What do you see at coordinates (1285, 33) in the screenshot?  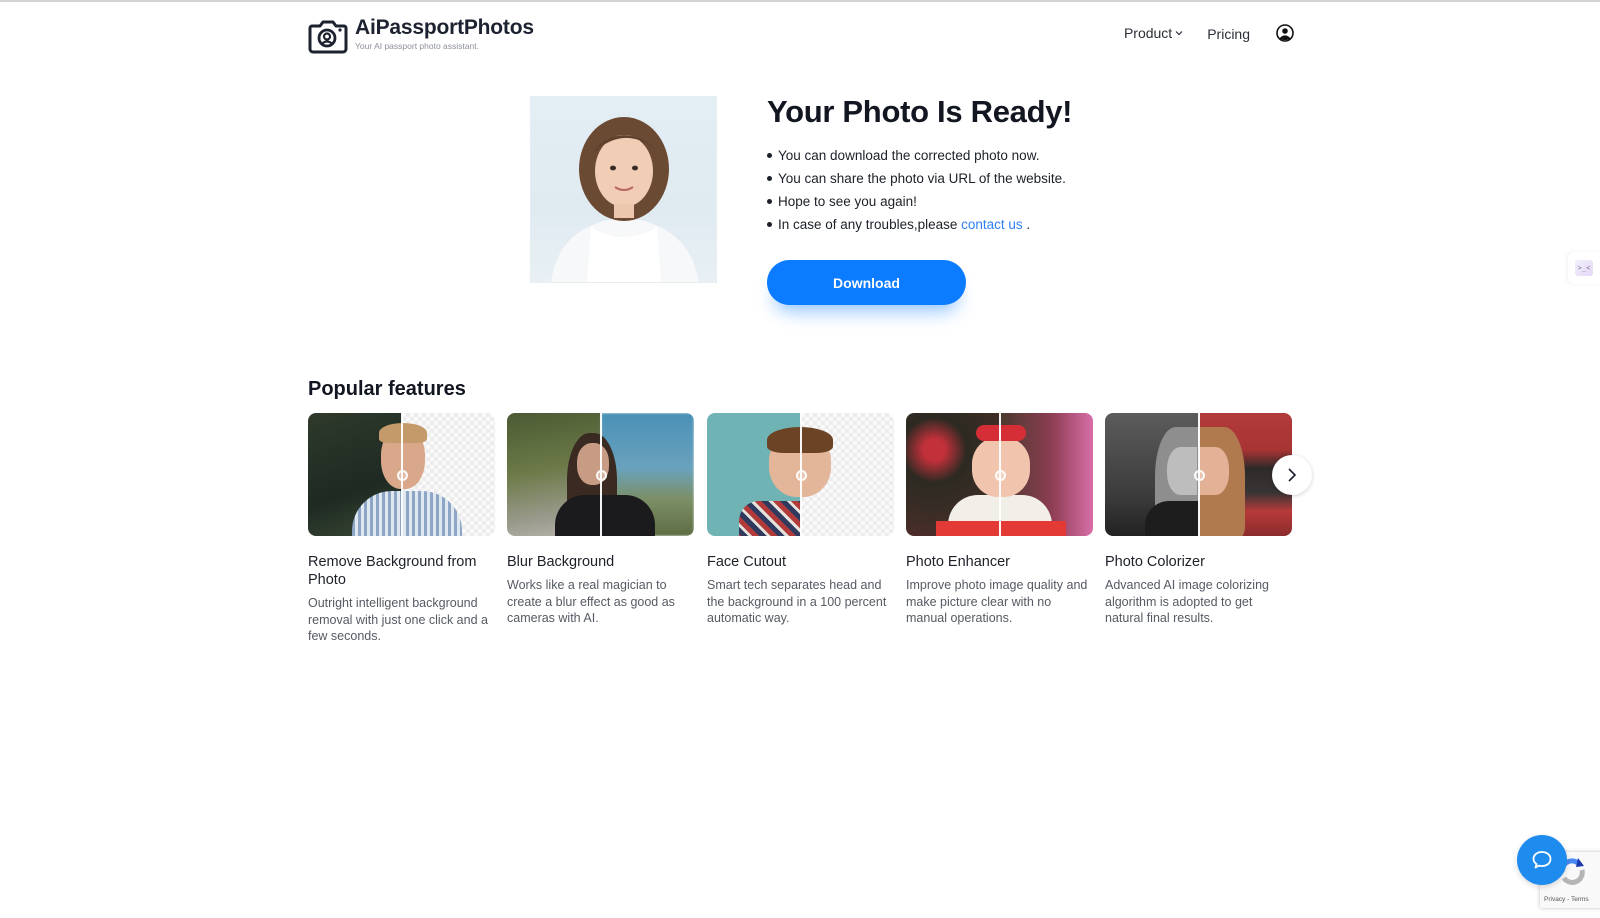 I see `user-circle-icon` at bounding box center [1285, 33].